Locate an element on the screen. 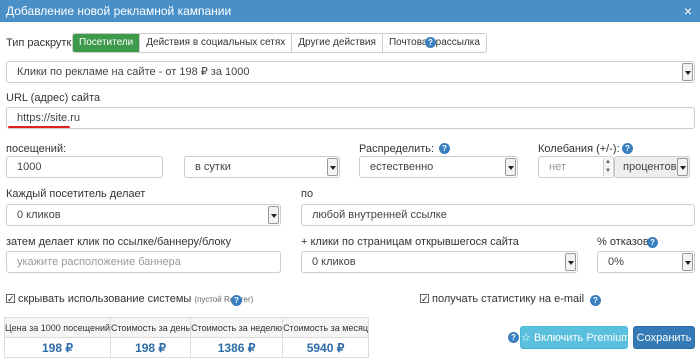 This screenshot has height=362, width=700. close-icon: × is located at coordinates (688, 11).